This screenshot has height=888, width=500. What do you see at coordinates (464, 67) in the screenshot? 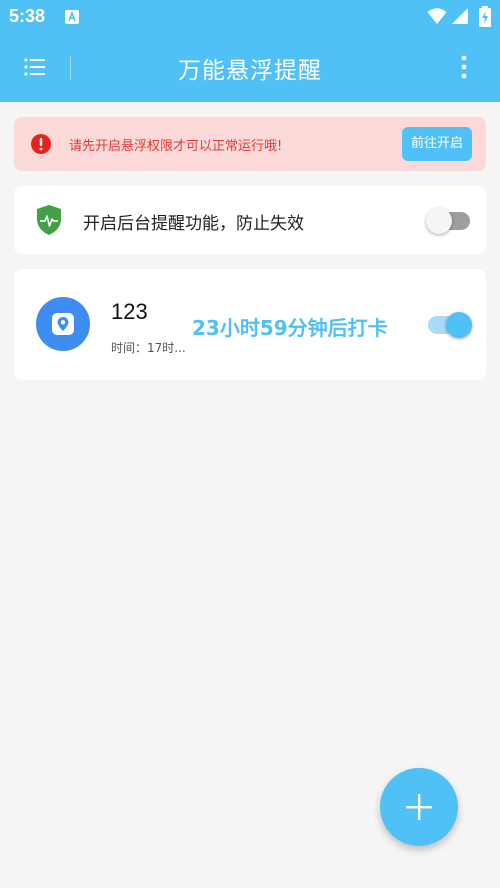
I see `more-vert-icon` at bounding box center [464, 67].